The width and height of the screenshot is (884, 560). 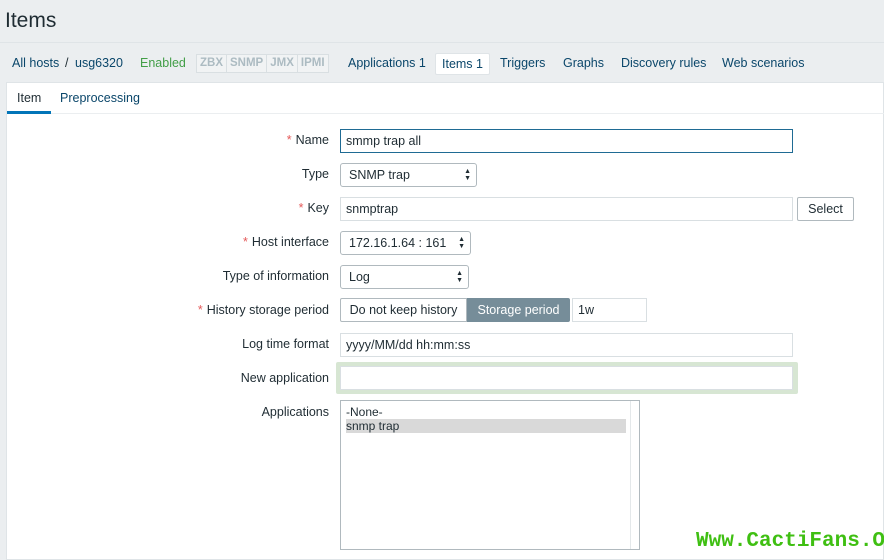 What do you see at coordinates (634, 475) in the screenshot?
I see `listbox-scrollbar` at bounding box center [634, 475].